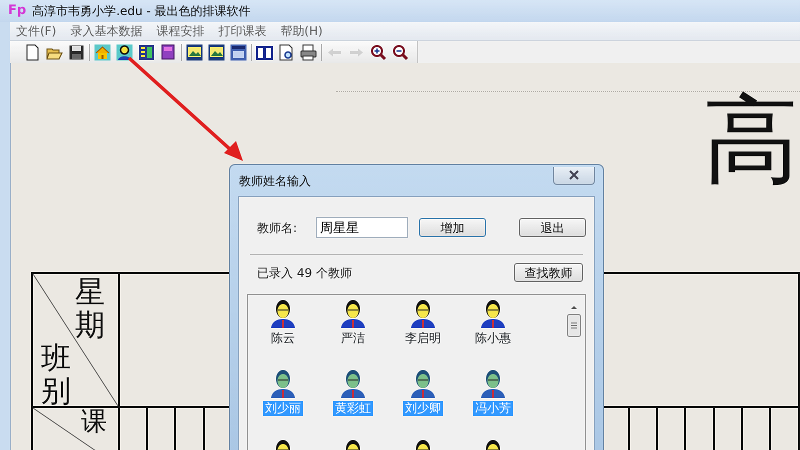  Describe the element at coordinates (304, 273) in the screenshot. I see `teacher-count: 已录入 49 个教师` at that location.